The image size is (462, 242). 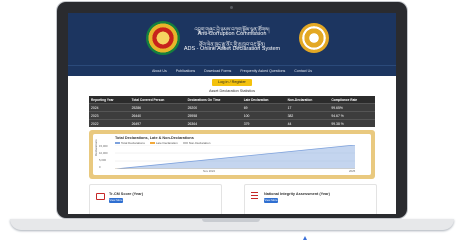 I want to click on table-cell: 17, so click(x=307, y=107).